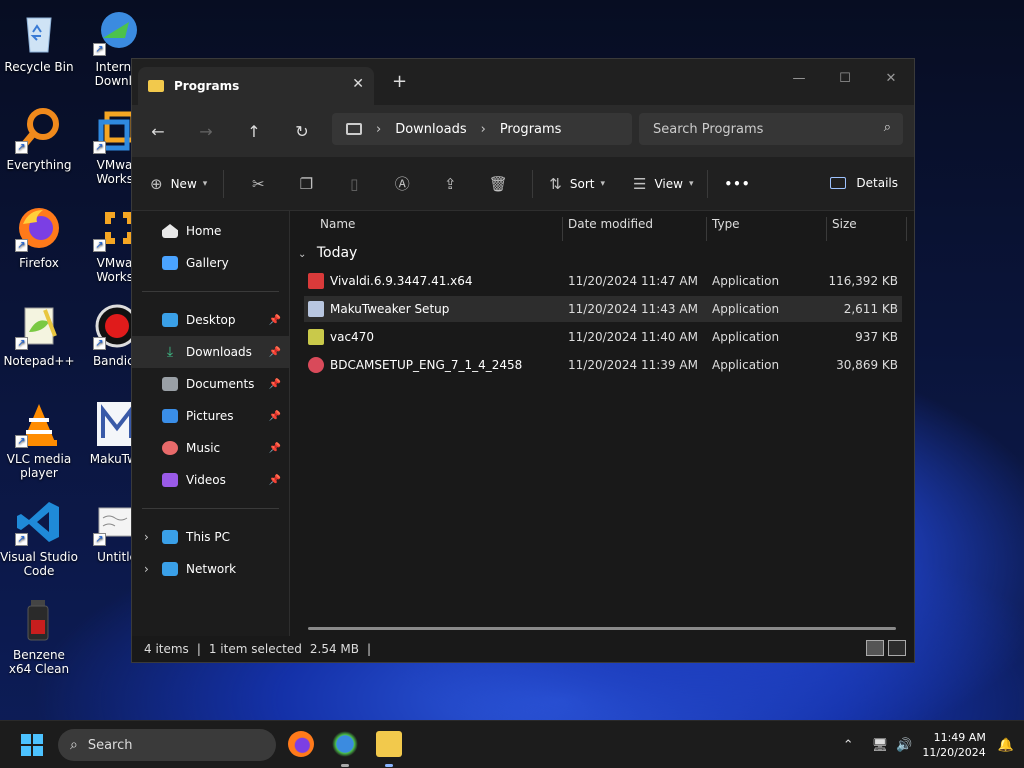 The image size is (1024, 768). Describe the element at coordinates (39, 335) in the screenshot. I see `desktop-icon-notepadpp: ↗ Notepad++` at that location.